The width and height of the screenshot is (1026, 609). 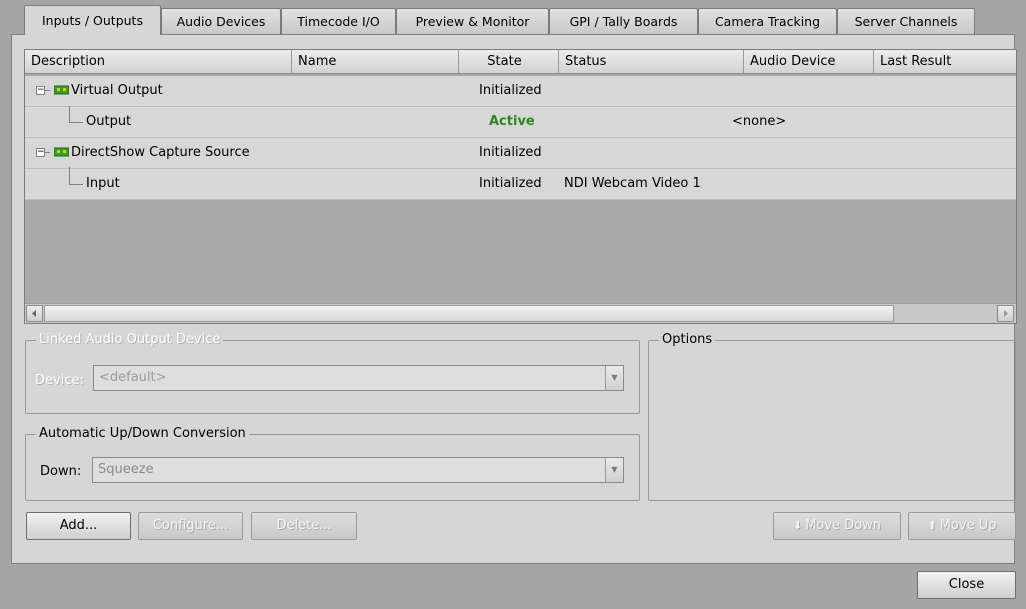 What do you see at coordinates (797, 525) in the screenshot?
I see `arrow-down-icon: ⬇` at bounding box center [797, 525].